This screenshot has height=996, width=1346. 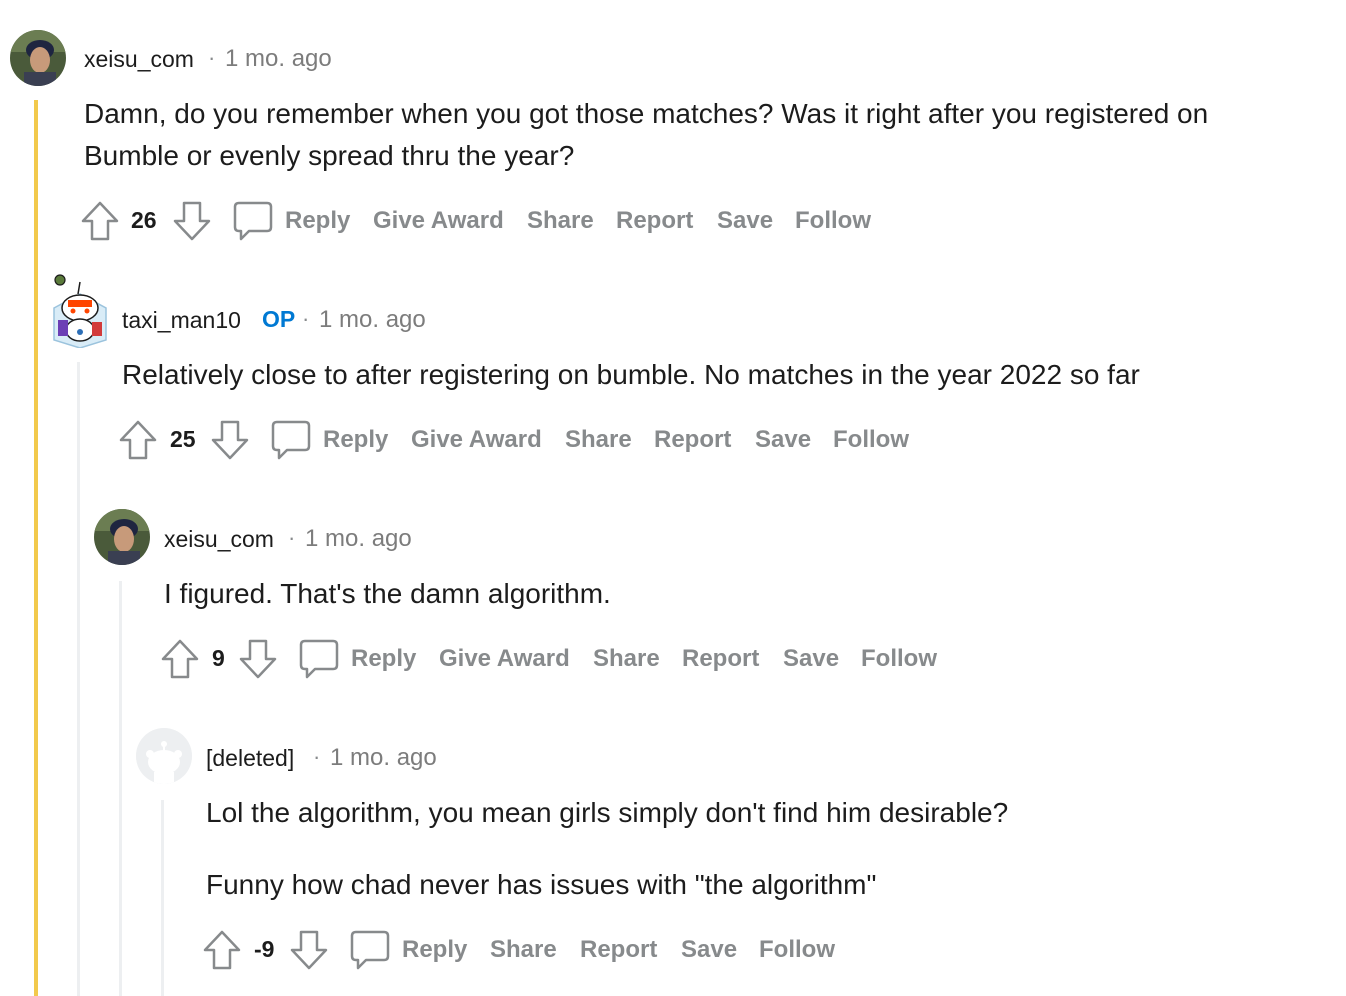 I want to click on op-flair-badge: OP, so click(x=279, y=319).